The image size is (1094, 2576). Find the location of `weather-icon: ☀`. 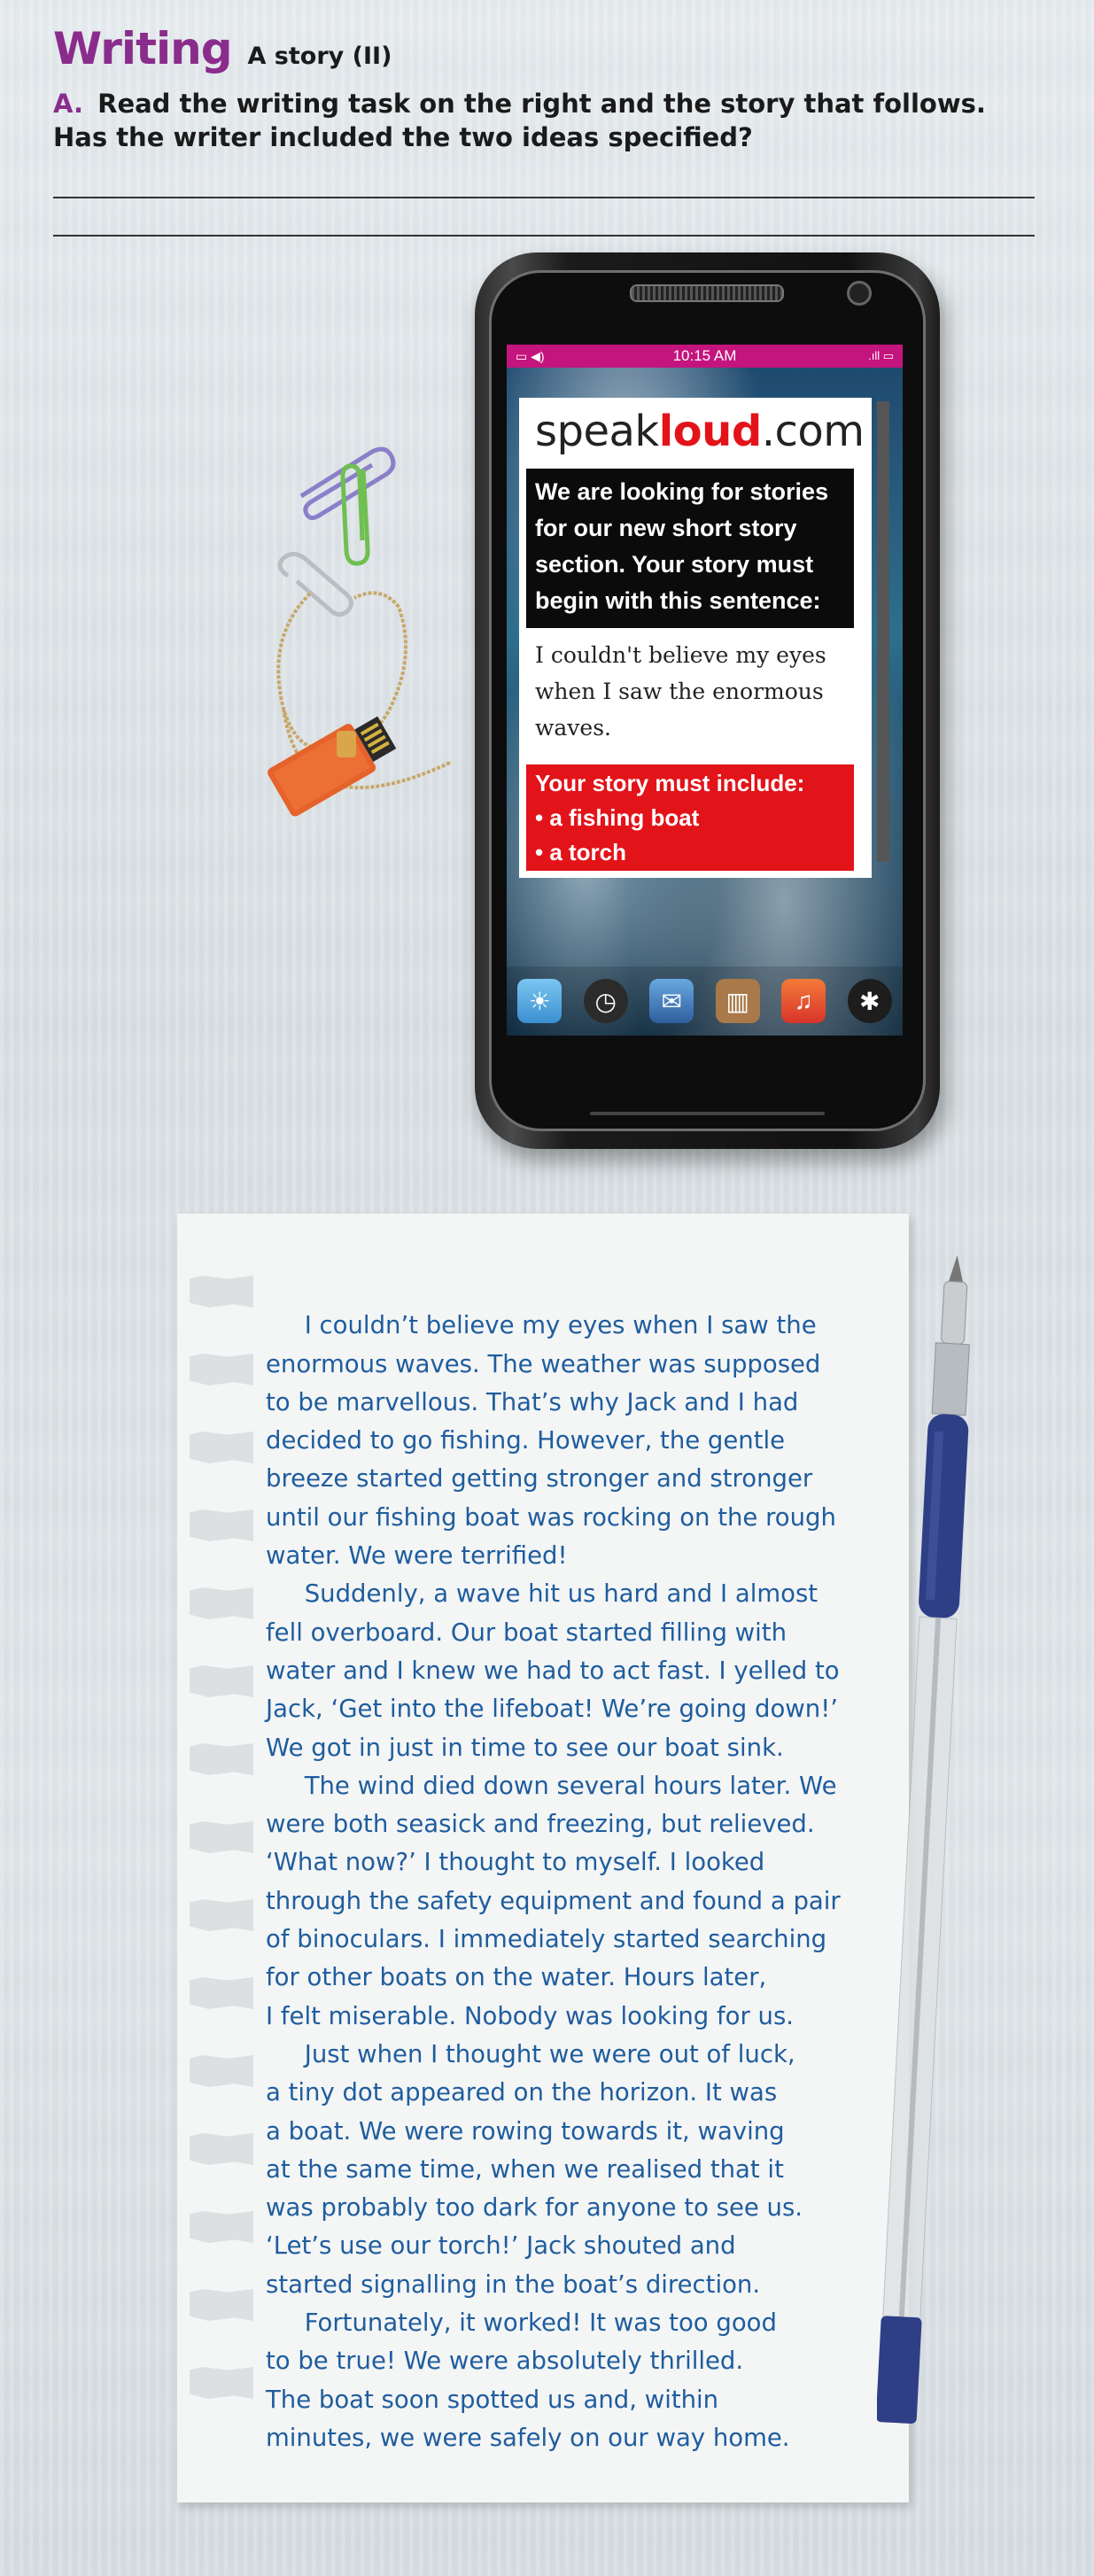

weather-icon: ☀ is located at coordinates (540, 1001).